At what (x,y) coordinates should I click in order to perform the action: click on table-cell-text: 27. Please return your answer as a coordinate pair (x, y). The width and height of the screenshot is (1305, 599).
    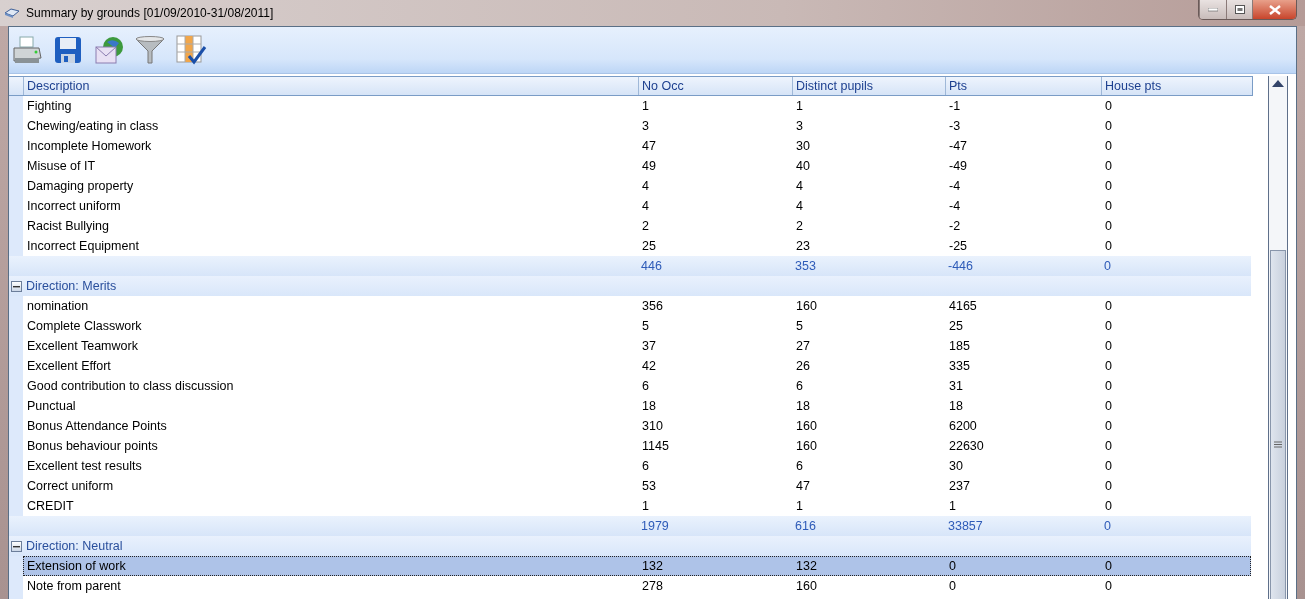
    Looking at the image, I should click on (803, 346).